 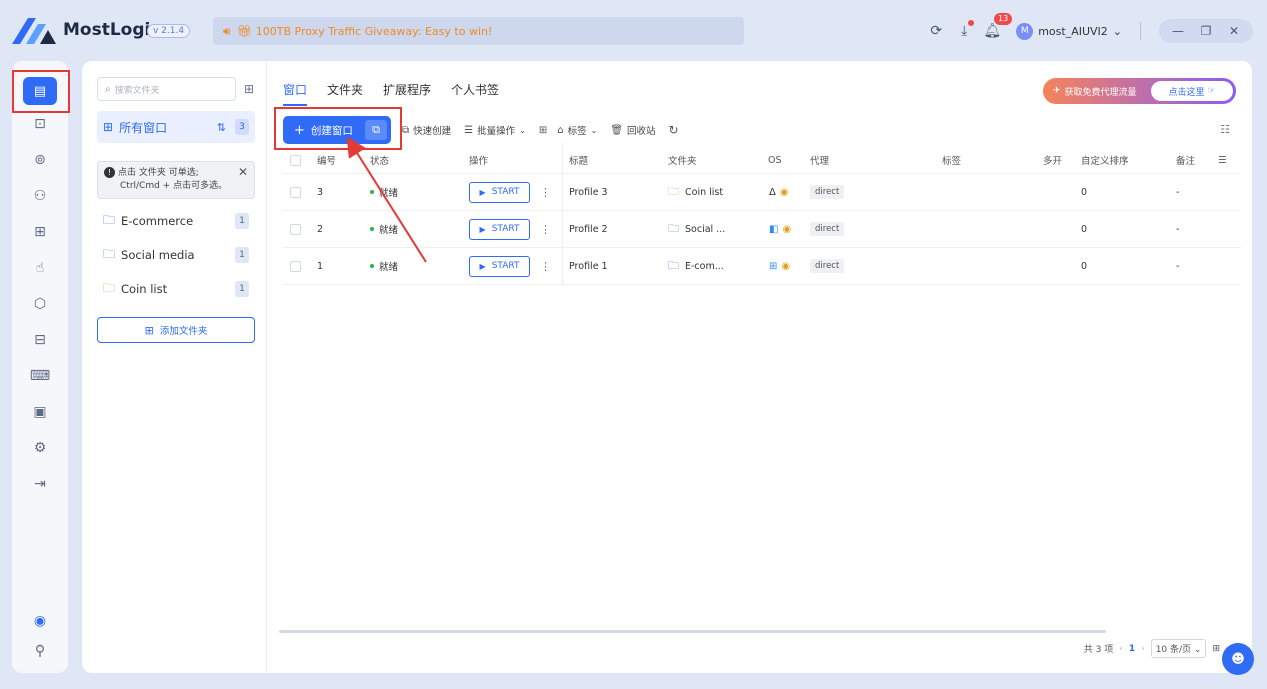 I want to click on header-note: 备注, so click(x=1185, y=160).